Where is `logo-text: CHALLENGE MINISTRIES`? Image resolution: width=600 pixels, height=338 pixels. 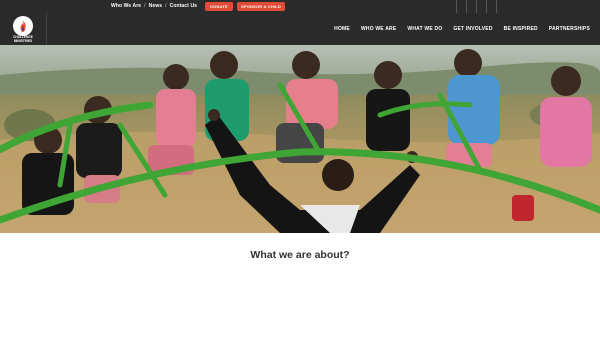
logo-text: CHALLENGE MINISTRIES is located at coordinates (23, 39).